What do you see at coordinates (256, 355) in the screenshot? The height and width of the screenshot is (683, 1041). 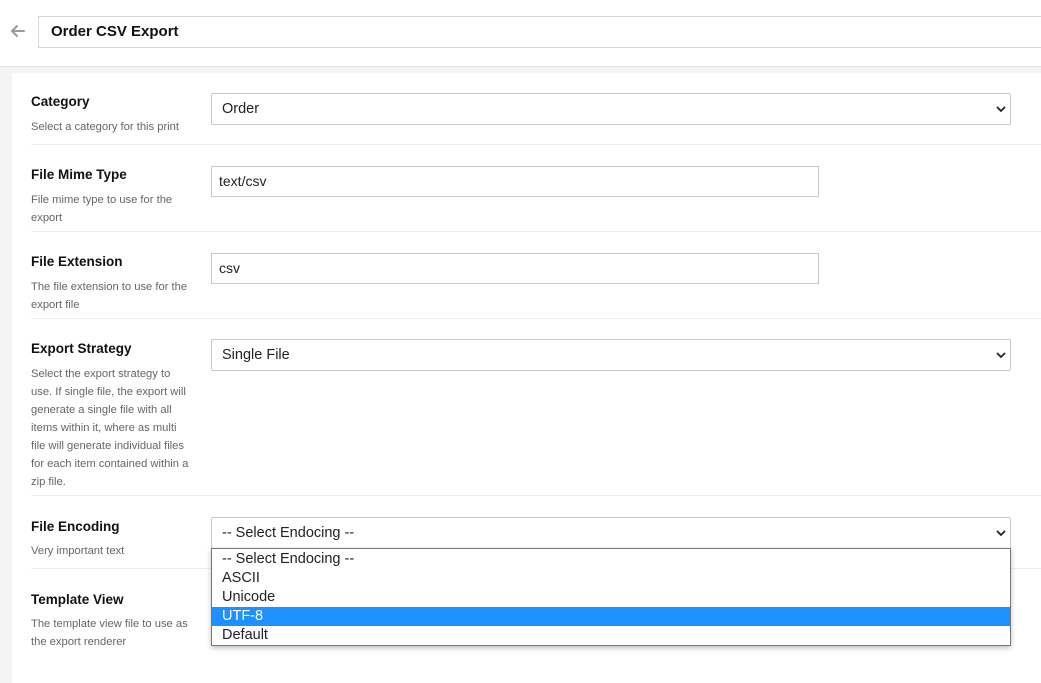 I see `export-strategy-select-value: Single File` at bounding box center [256, 355].